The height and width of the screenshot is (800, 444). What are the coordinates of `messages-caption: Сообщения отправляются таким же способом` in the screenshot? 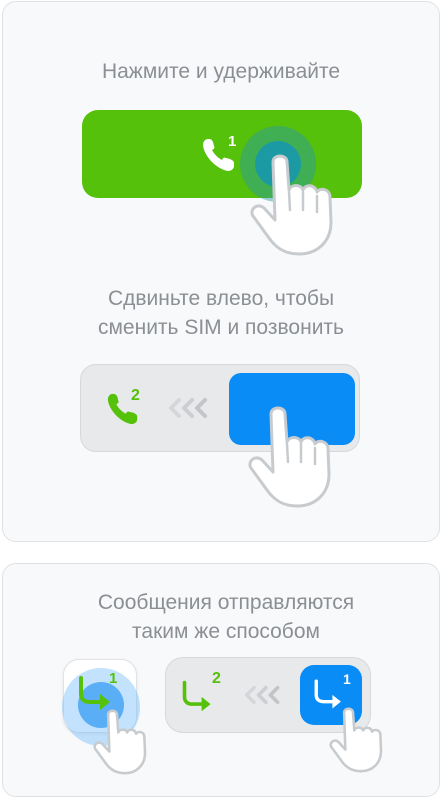 It's located at (226, 617).